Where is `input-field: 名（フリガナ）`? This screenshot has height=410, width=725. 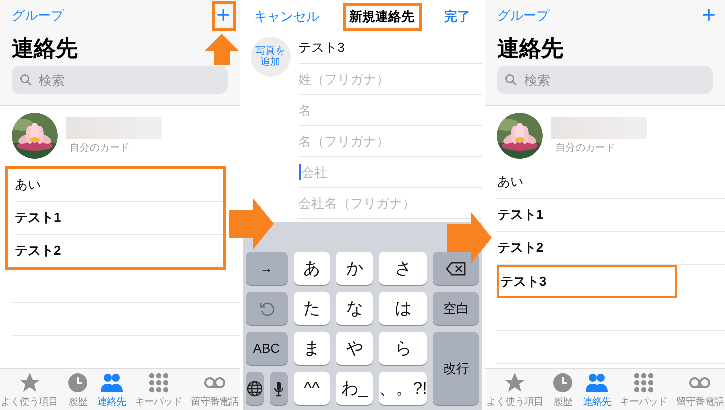
input-field: 名（フリガナ） is located at coordinates (383, 141).